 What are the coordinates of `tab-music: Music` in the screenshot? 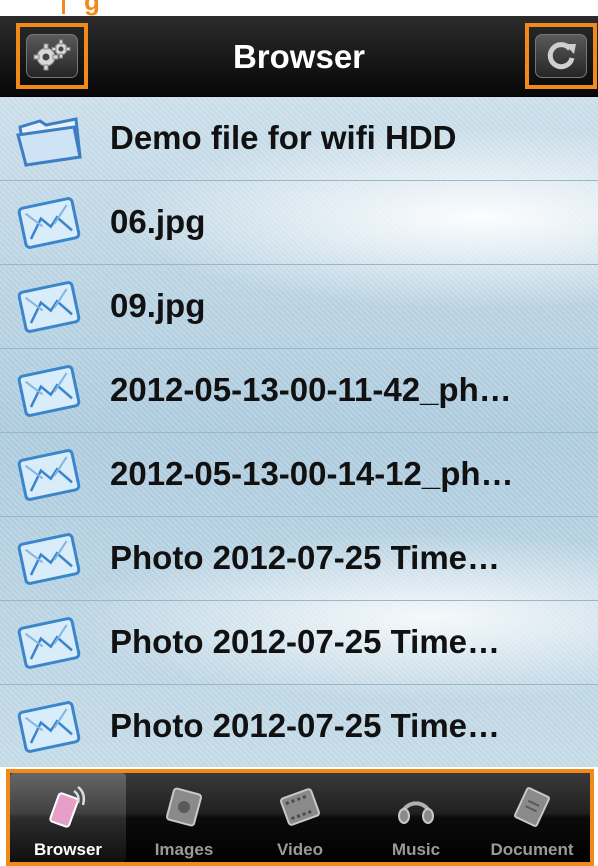 It's located at (416, 817).